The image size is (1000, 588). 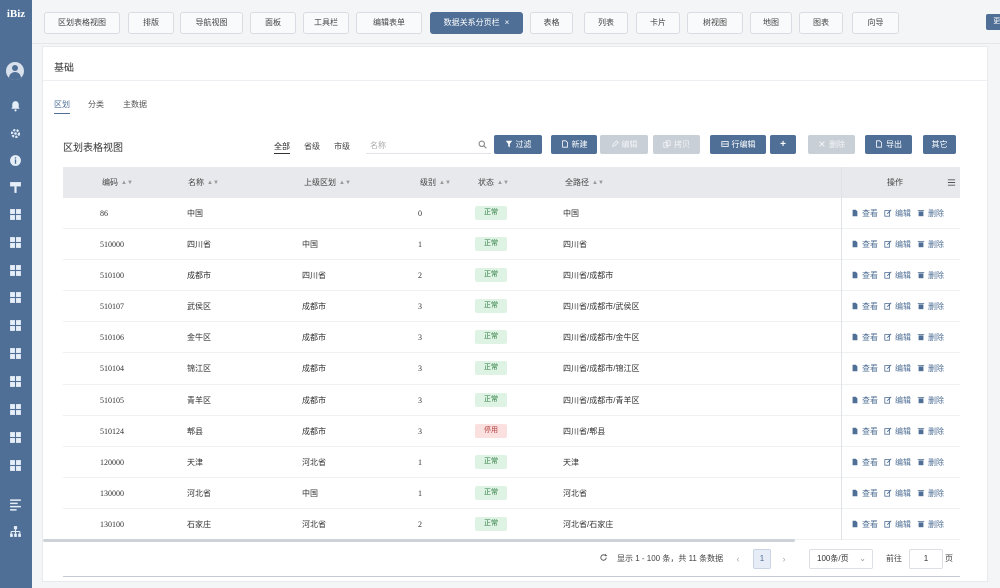 What do you see at coordinates (151, 23) in the screenshot?
I see `nav-tab: 排版` at bounding box center [151, 23].